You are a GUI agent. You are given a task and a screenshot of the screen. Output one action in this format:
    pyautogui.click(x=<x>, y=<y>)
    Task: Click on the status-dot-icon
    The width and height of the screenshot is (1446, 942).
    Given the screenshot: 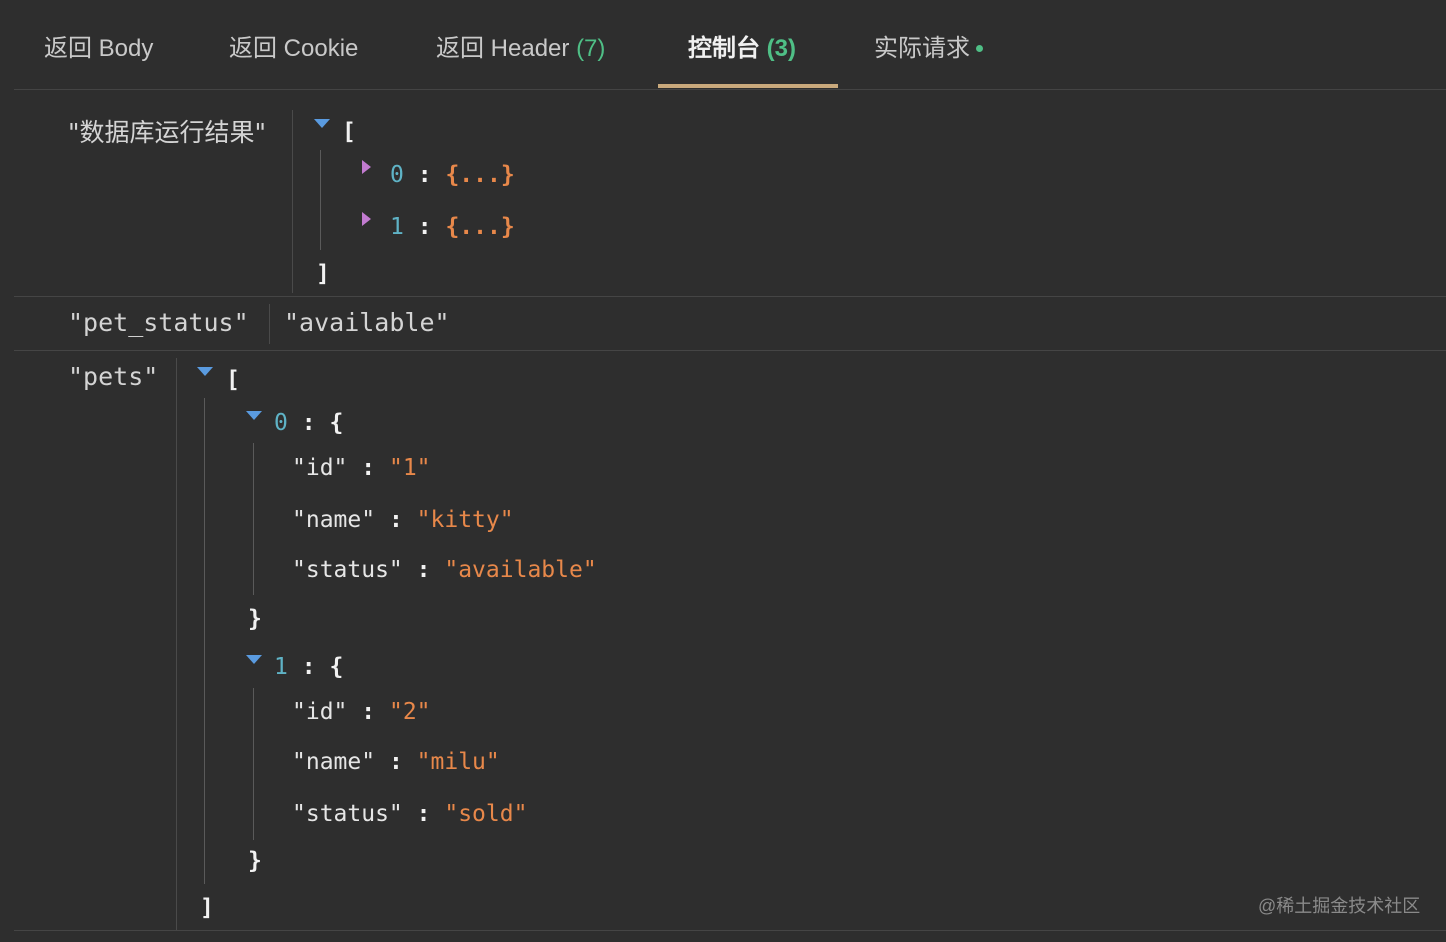 What is the action you would take?
    pyautogui.click(x=979, y=48)
    